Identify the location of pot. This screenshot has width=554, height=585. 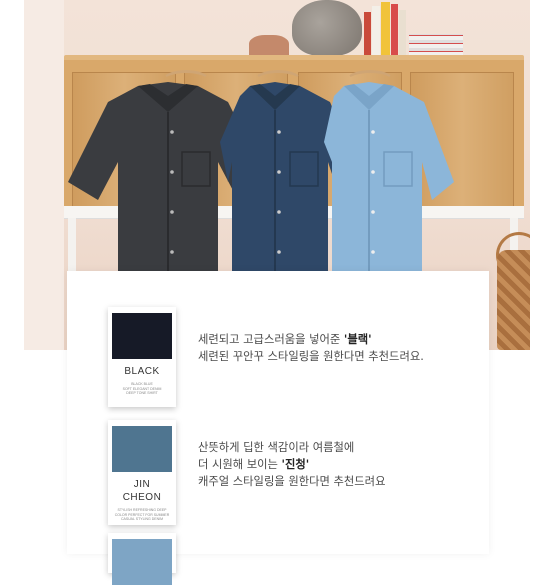
(269, 46).